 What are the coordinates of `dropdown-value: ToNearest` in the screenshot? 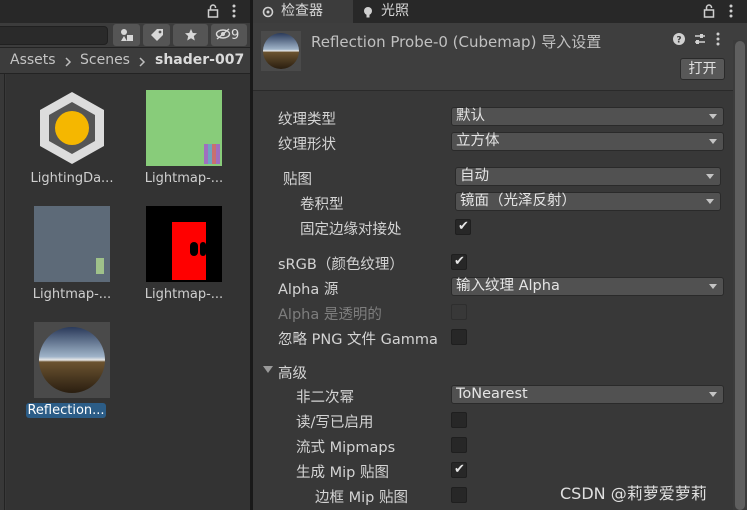 It's located at (492, 394).